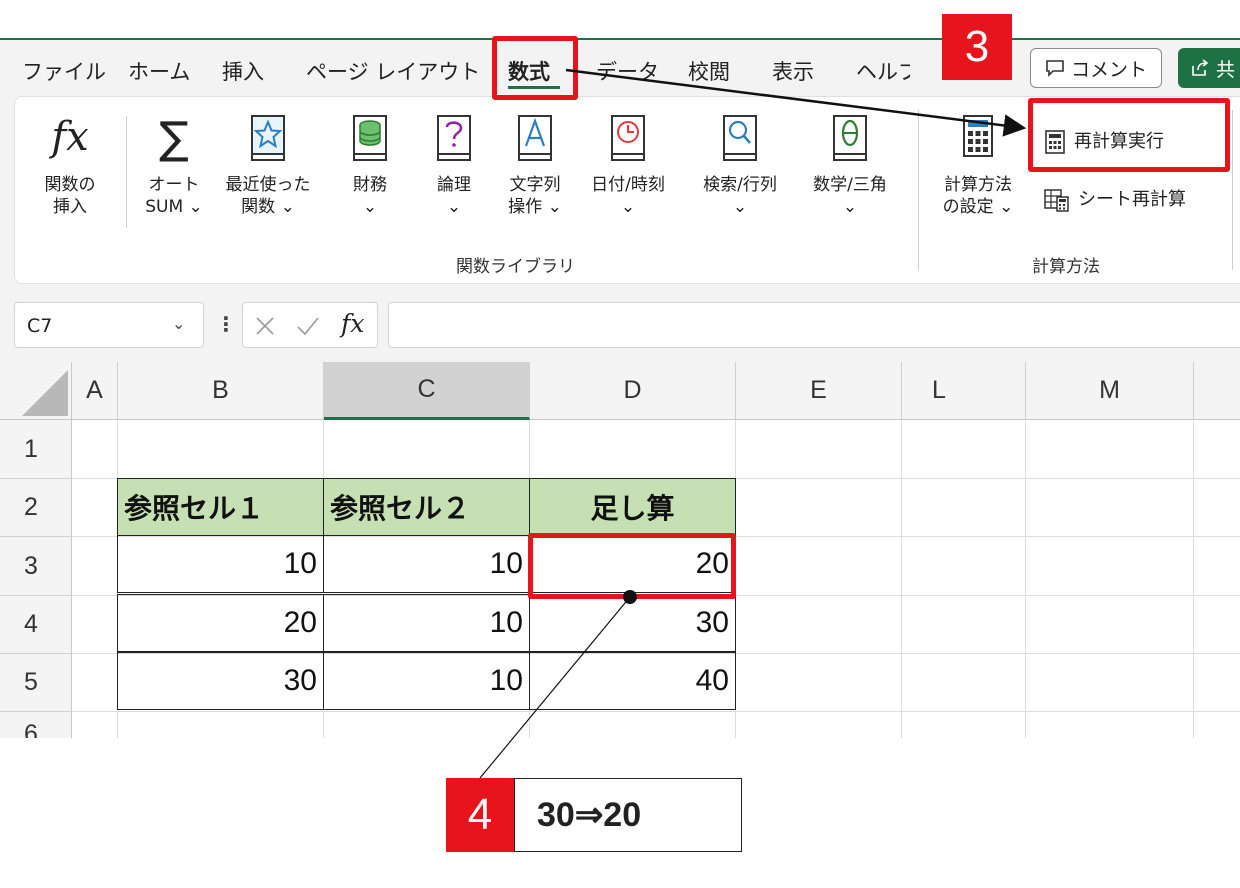 This screenshot has width=1240, height=888. Describe the element at coordinates (1132, 199) in the screenshot. I see `calculate-sheet-label: シート再計算` at that location.